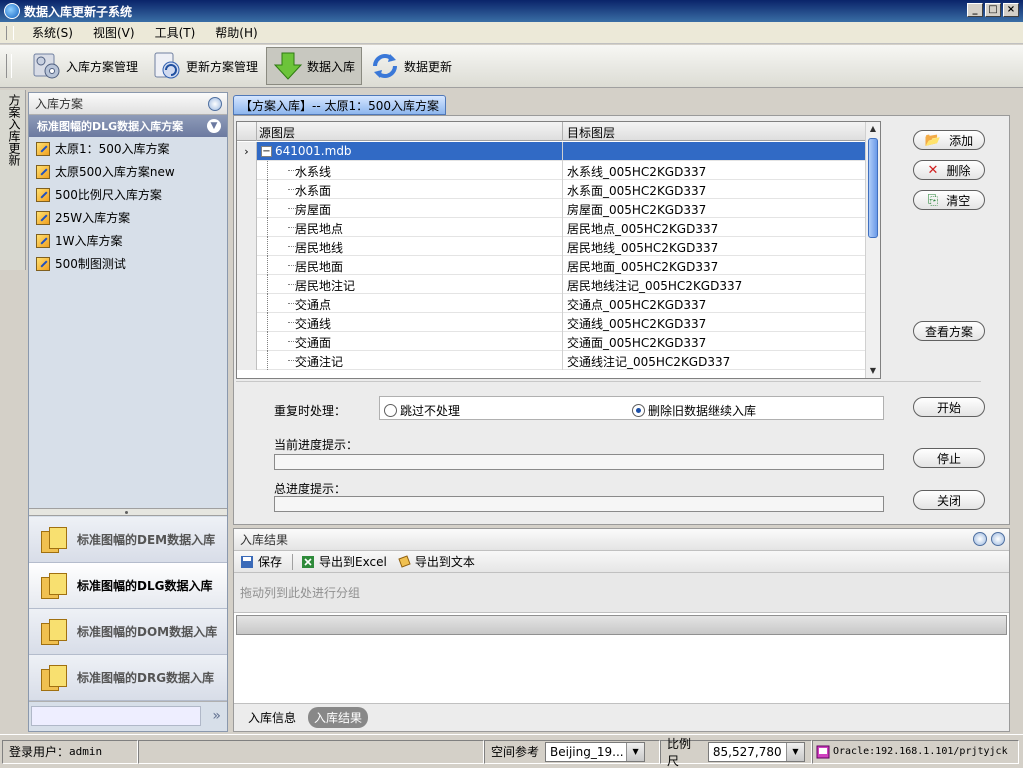  Describe the element at coordinates (313, 343) in the screenshot. I see `source-layer-cell: 交通面` at that location.